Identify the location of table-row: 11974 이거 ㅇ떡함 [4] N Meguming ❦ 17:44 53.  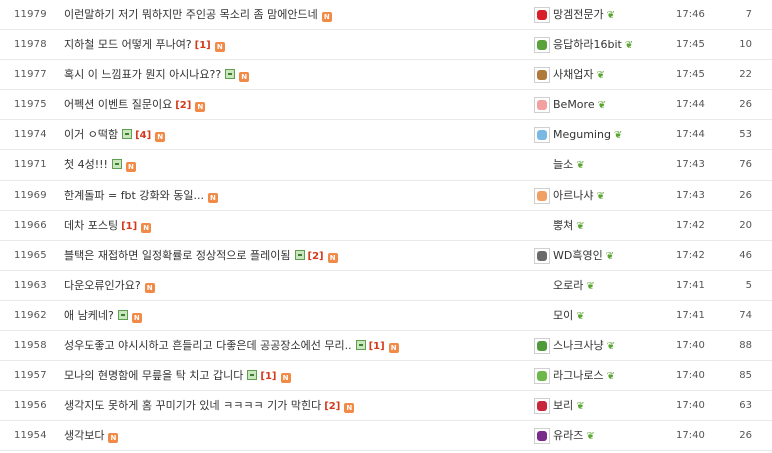
(386, 135).